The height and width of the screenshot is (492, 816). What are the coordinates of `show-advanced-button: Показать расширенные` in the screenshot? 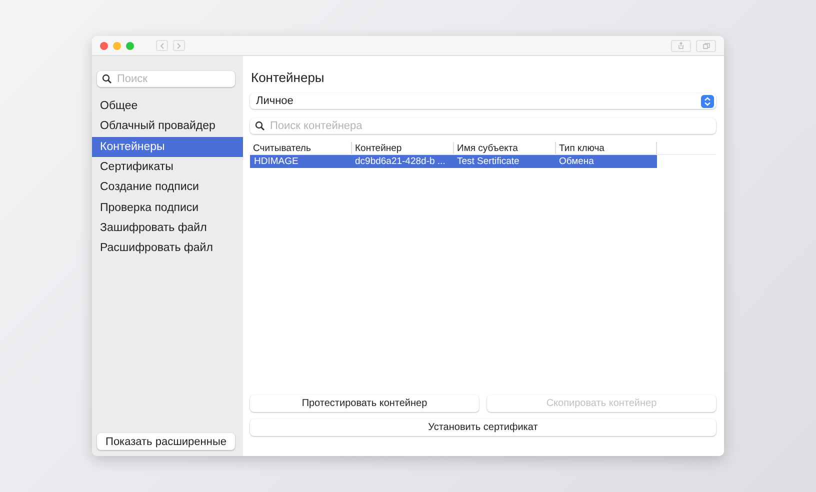 It's located at (166, 441).